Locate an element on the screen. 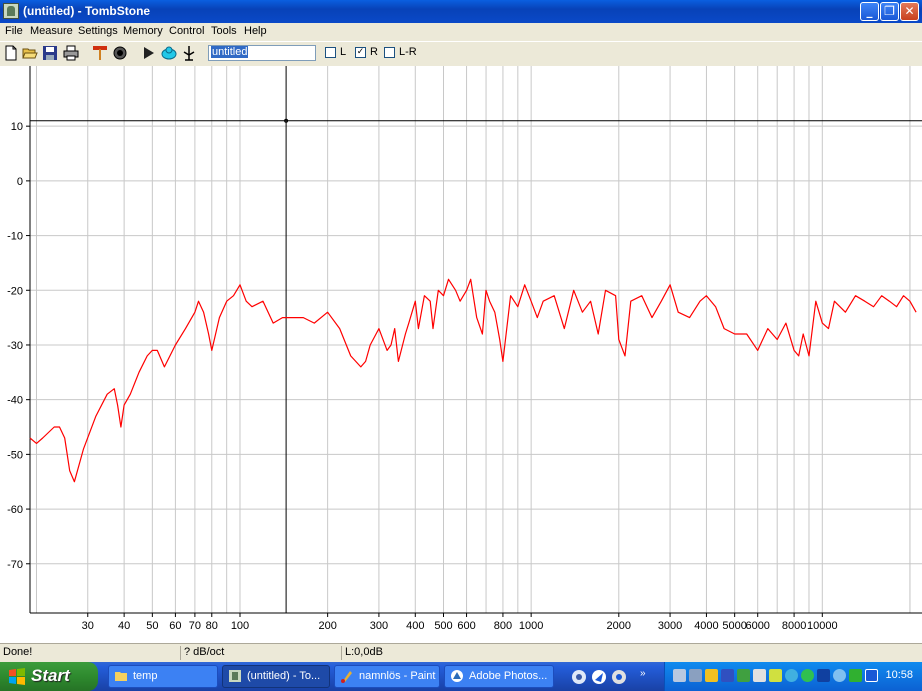  y-tick-label: -20 is located at coordinates (15, 291).